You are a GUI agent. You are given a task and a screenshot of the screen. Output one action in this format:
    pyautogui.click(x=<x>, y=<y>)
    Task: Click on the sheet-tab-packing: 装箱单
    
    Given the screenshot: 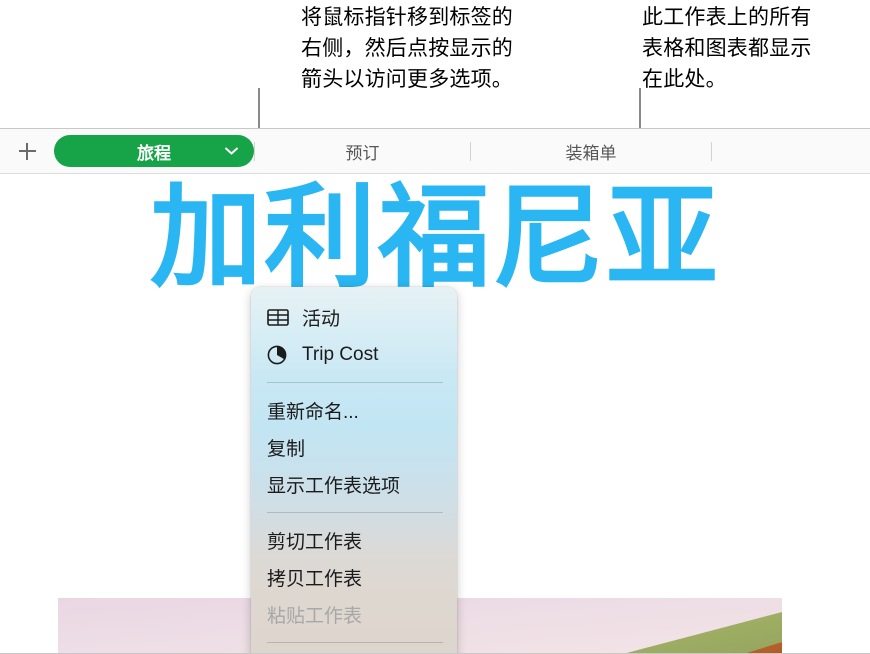 What is the action you would take?
    pyautogui.click(x=591, y=151)
    